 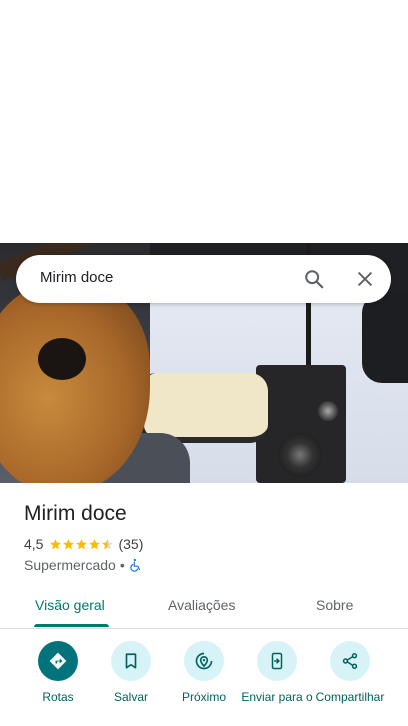 I want to click on save-circle, so click(x=131, y=661).